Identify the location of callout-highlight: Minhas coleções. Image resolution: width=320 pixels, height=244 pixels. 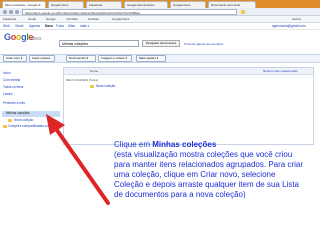
(184, 144).